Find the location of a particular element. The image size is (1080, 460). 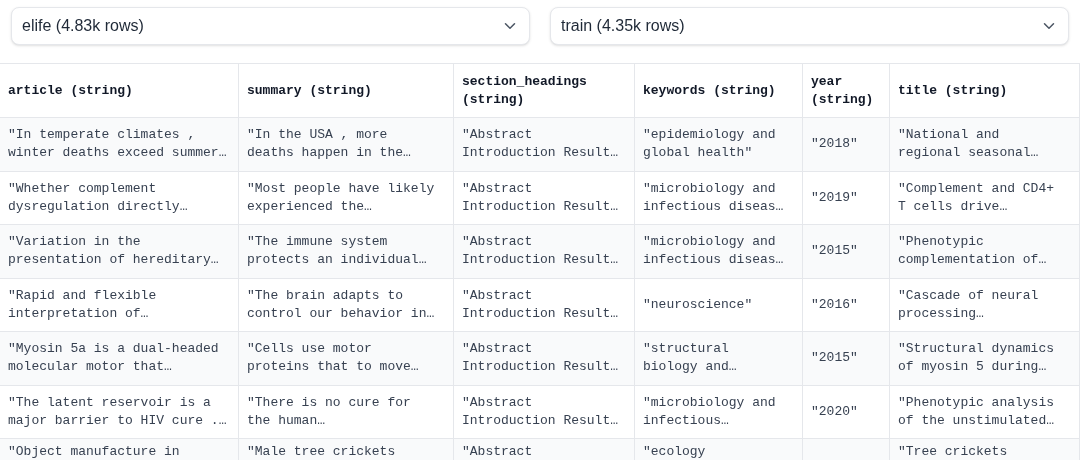

table-cell: "Object manufacture in is located at coordinates (119, 449).